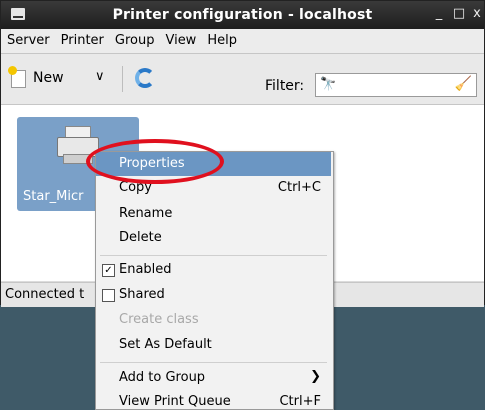  What do you see at coordinates (328, 84) in the screenshot?
I see `binoculars-icon: 🔭` at bounding box center [328, 84].